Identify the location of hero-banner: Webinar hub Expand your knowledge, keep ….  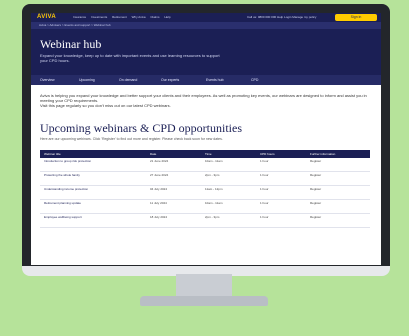
(206, 52).